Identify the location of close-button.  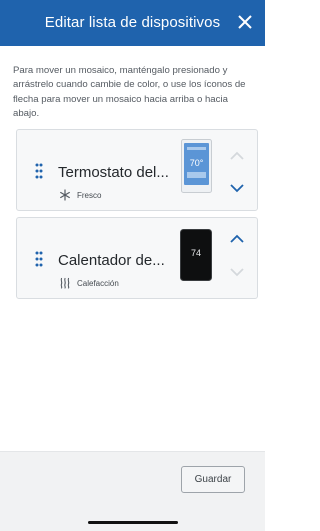
(245, 22).